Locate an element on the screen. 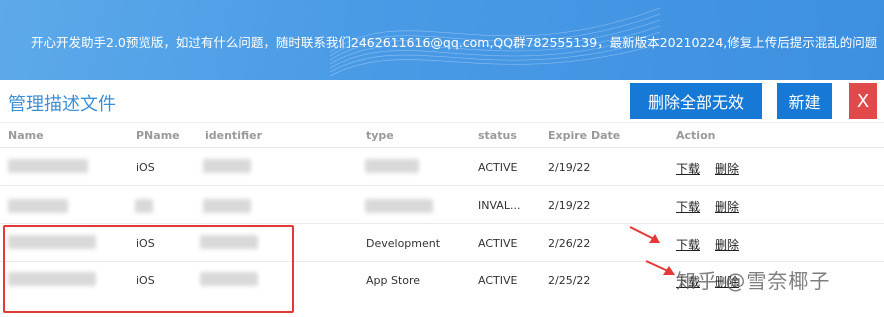 This screenshot has width=884, height=317. row-pname: iOS is located at coordinates (145, 167).